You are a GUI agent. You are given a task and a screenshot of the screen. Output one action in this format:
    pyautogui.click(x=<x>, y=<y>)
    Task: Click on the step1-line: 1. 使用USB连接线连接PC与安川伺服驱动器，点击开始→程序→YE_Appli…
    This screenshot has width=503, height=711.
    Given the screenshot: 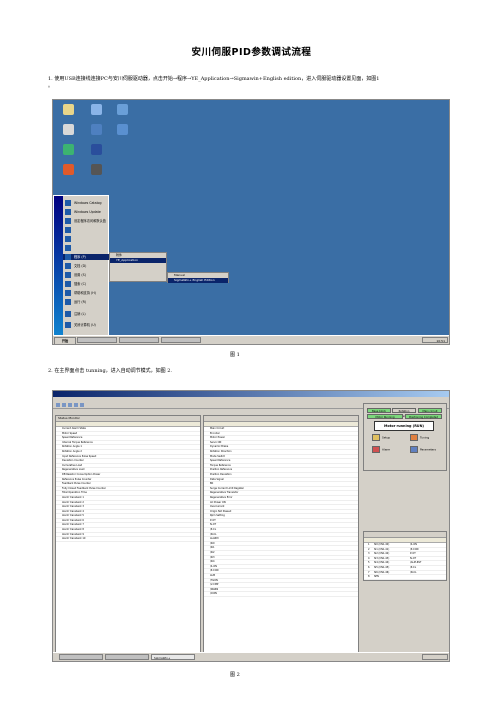 What is the action you would take?
    pyautogui.click(x=214, y=79)
    